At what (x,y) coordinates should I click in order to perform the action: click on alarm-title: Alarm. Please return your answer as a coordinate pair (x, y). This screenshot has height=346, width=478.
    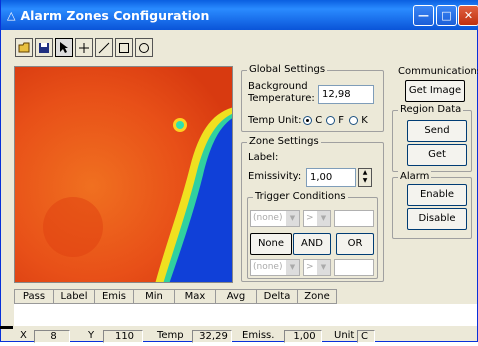
    Looking at the image, I should click on (415, 176).